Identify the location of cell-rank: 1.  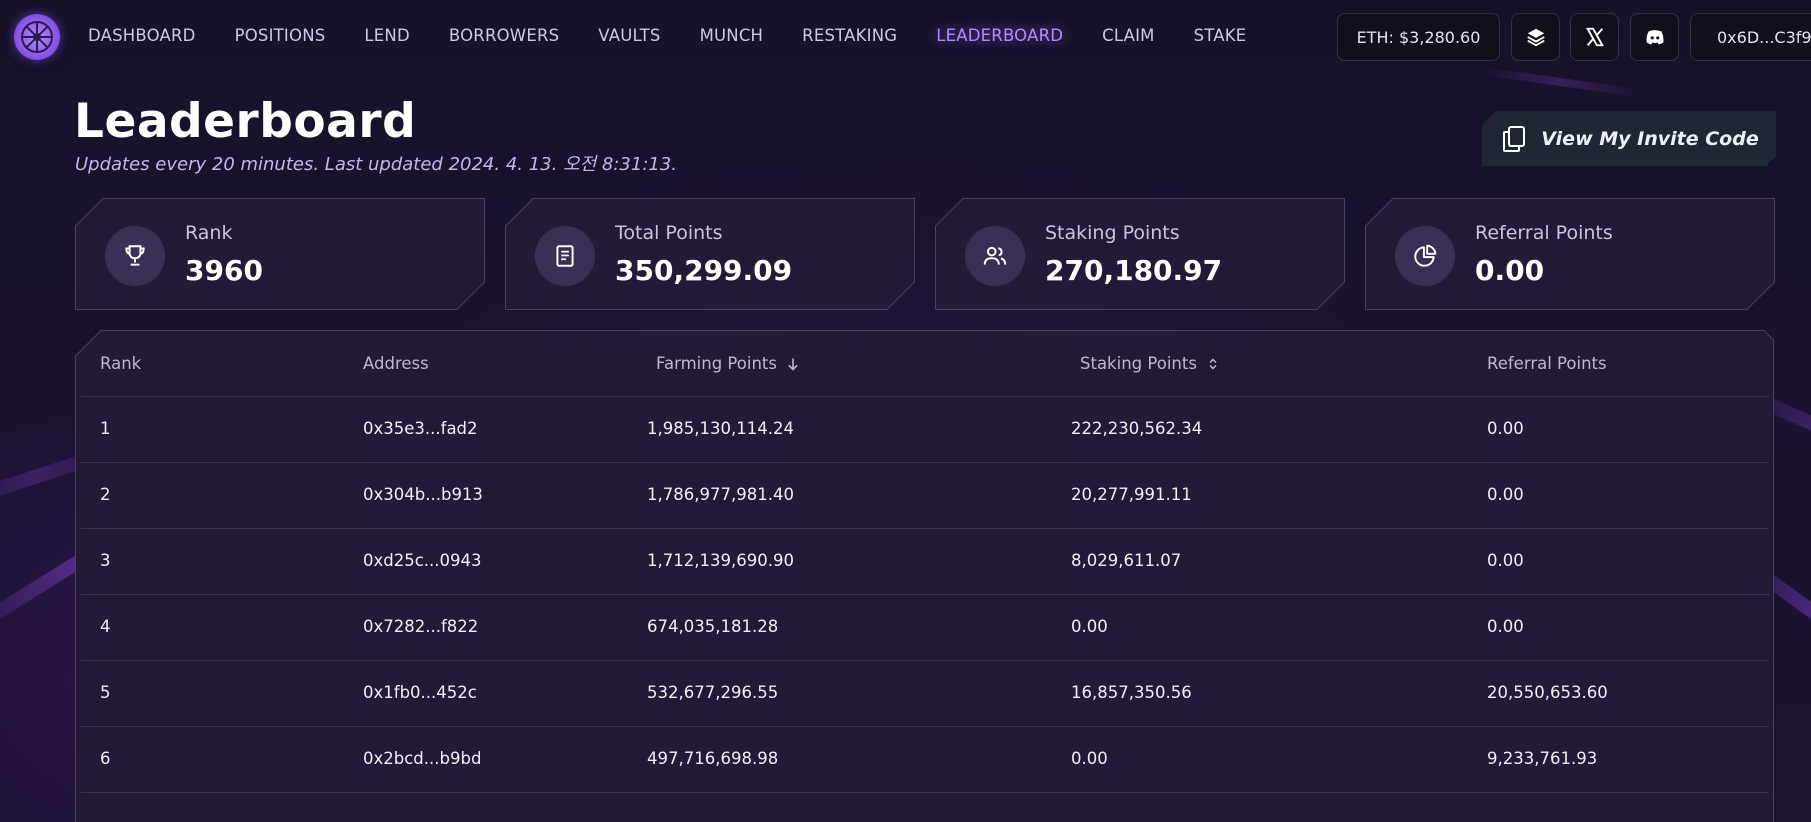
(105, 428).